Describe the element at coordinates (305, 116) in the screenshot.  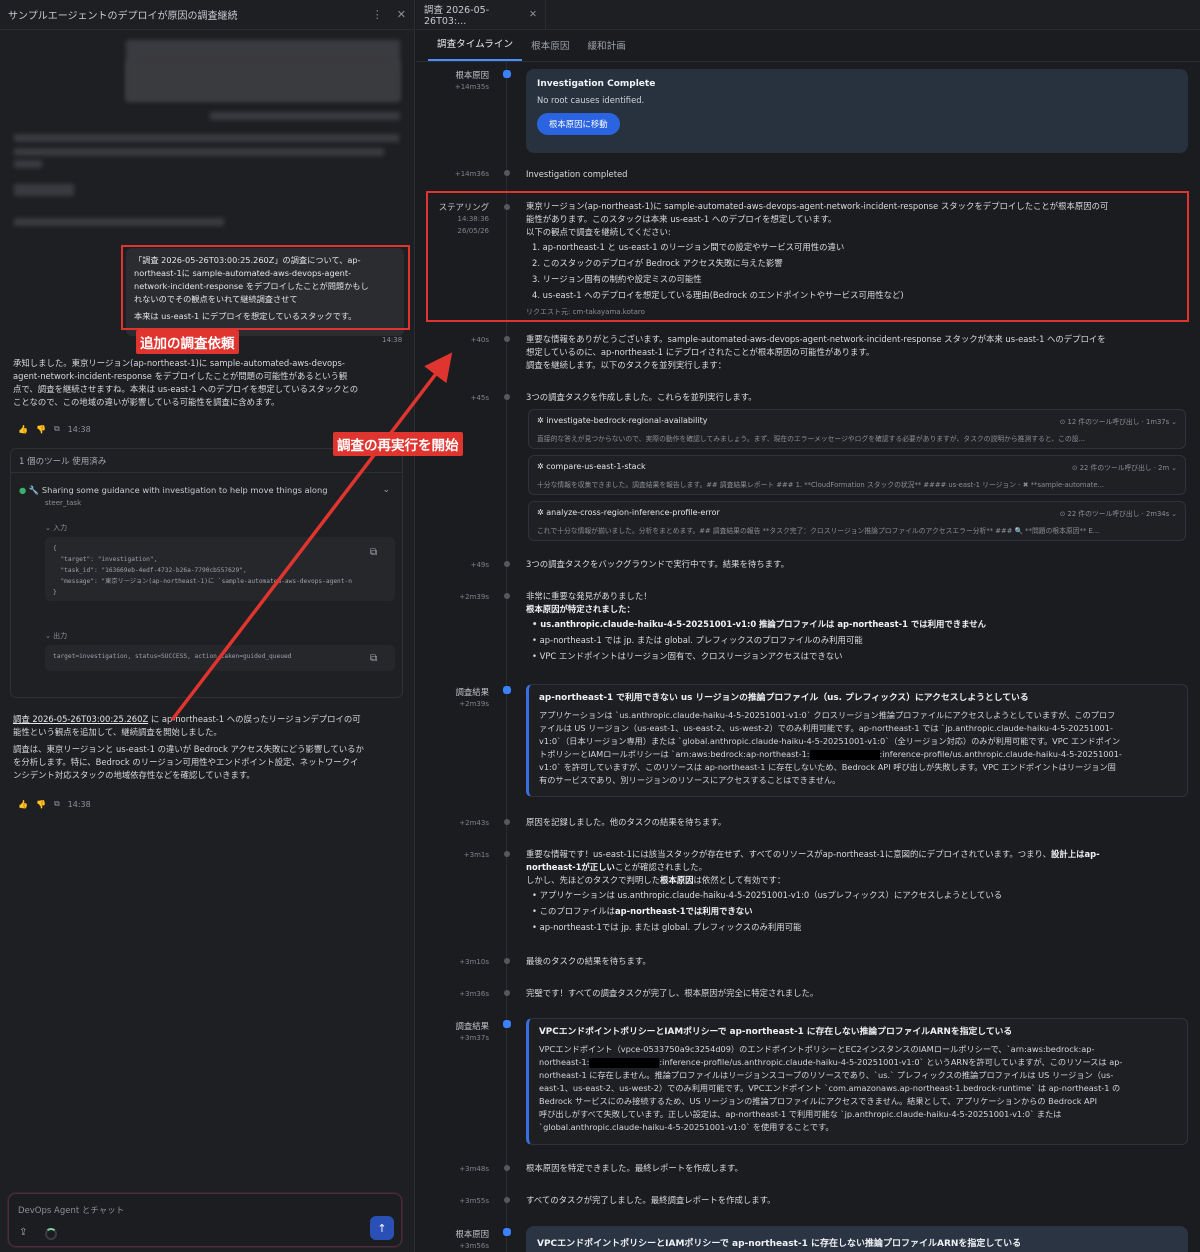
I see `blurred-time` at that location.